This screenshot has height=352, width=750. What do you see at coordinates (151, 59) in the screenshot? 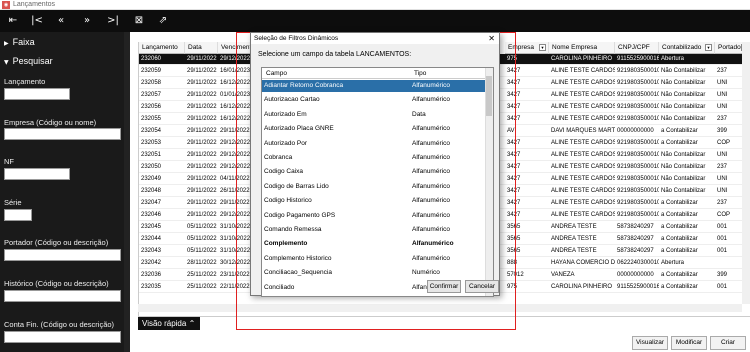
I see `table-cell: 232060` at bounding box center [151, 59].